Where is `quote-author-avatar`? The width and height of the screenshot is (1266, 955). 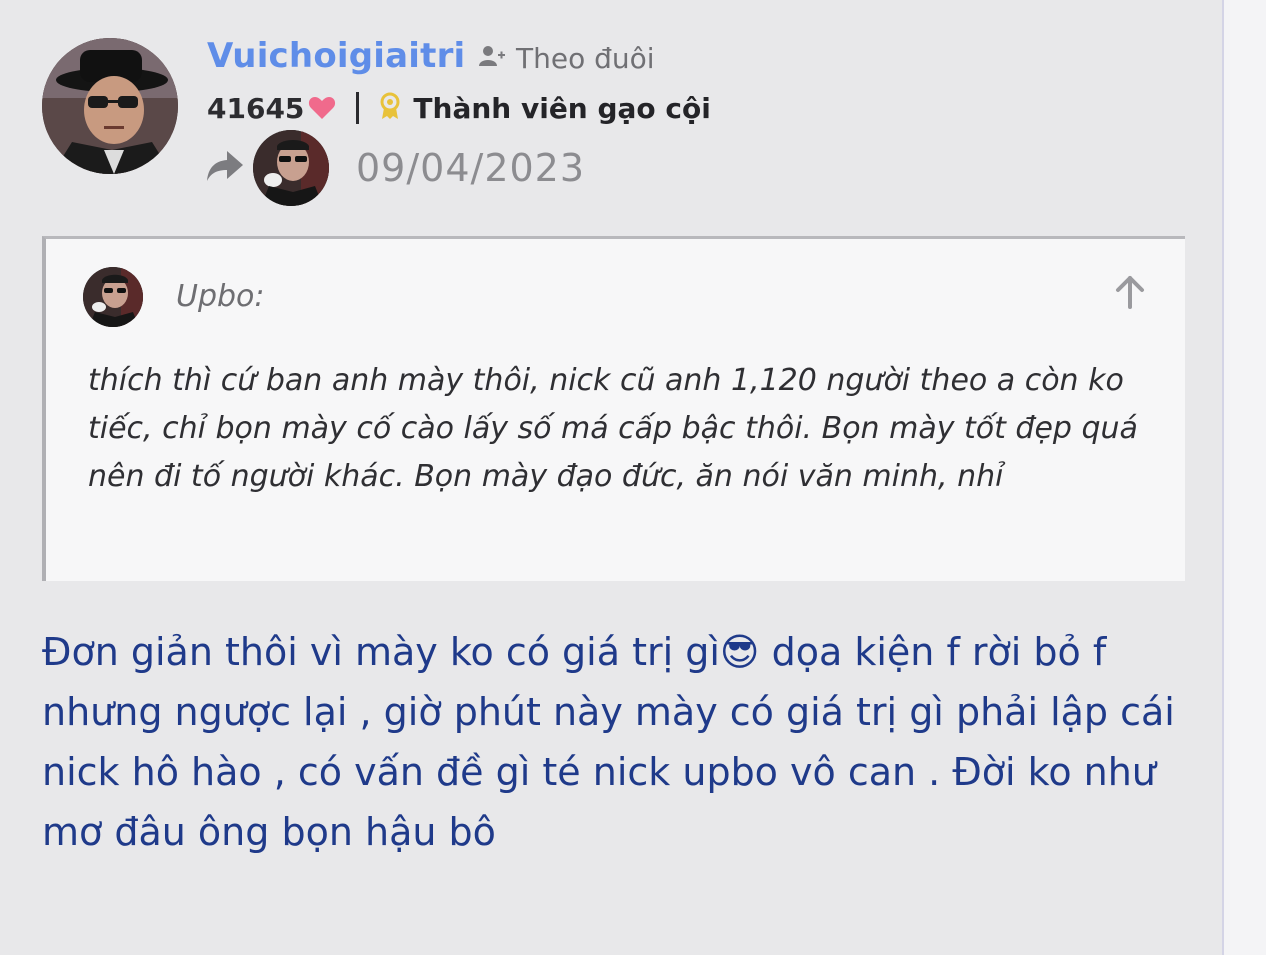 quote-author-avatar is located at coordinates (113, 297).